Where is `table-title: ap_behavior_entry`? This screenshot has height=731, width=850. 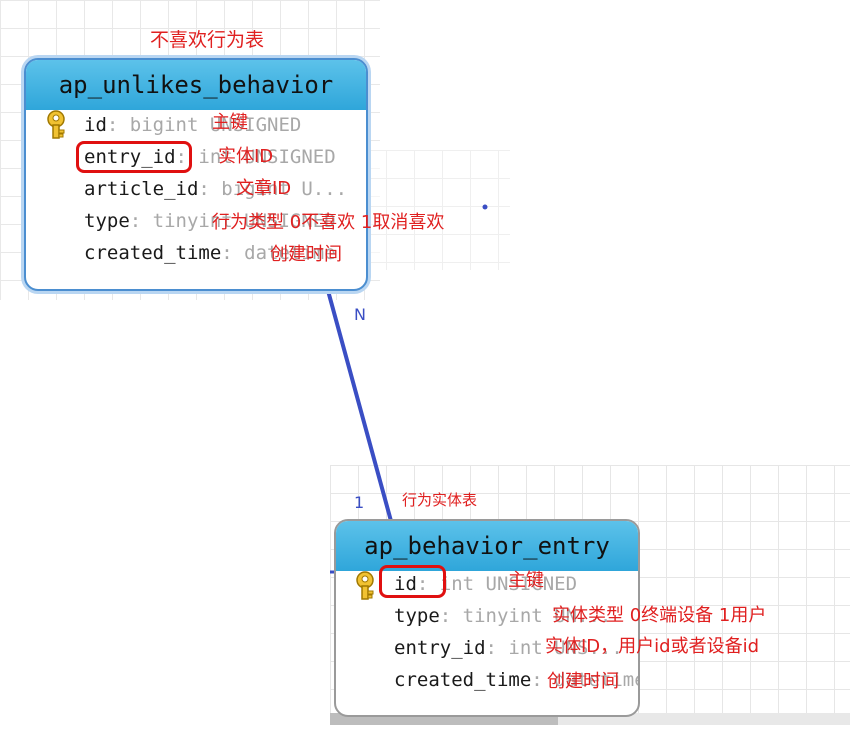 table-title: ap_behavior_entry is located at coordinates (487, 546).